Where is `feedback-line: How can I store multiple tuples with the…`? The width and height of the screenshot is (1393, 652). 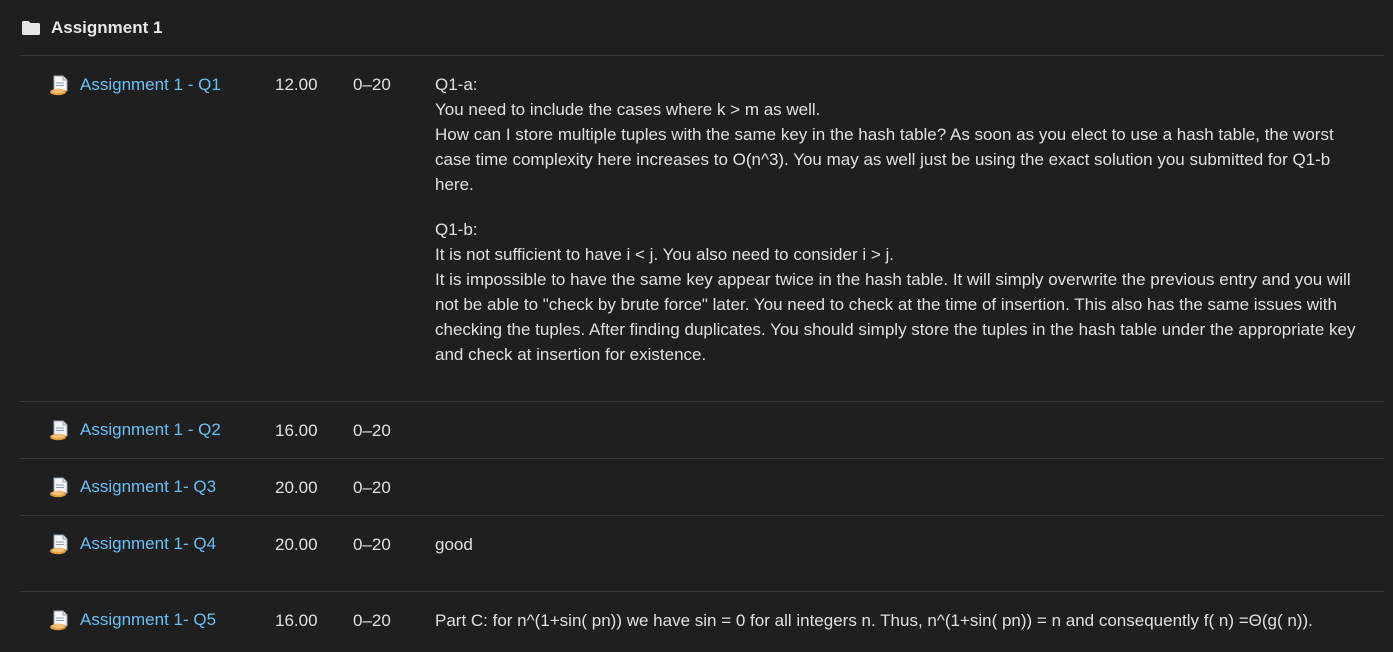
feedback-line: How can I store multiple tuples with the… is located at coordinates (884, 159).